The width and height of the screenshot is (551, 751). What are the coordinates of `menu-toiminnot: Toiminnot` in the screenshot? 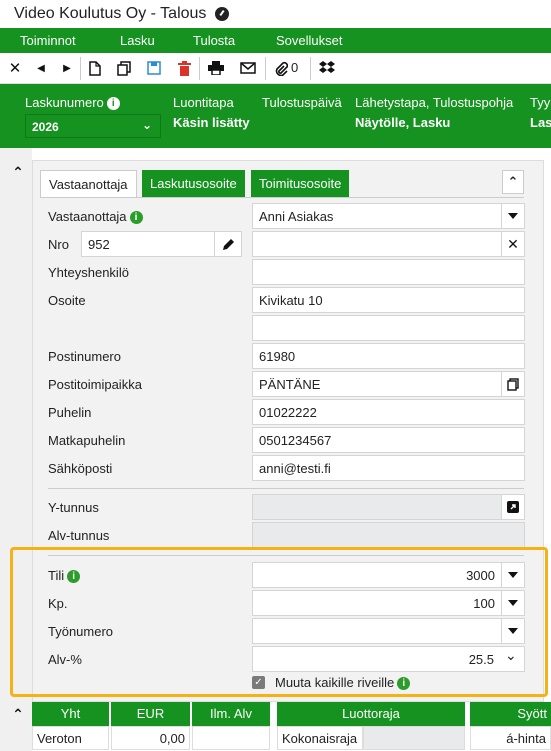 It's located at (48, 40).